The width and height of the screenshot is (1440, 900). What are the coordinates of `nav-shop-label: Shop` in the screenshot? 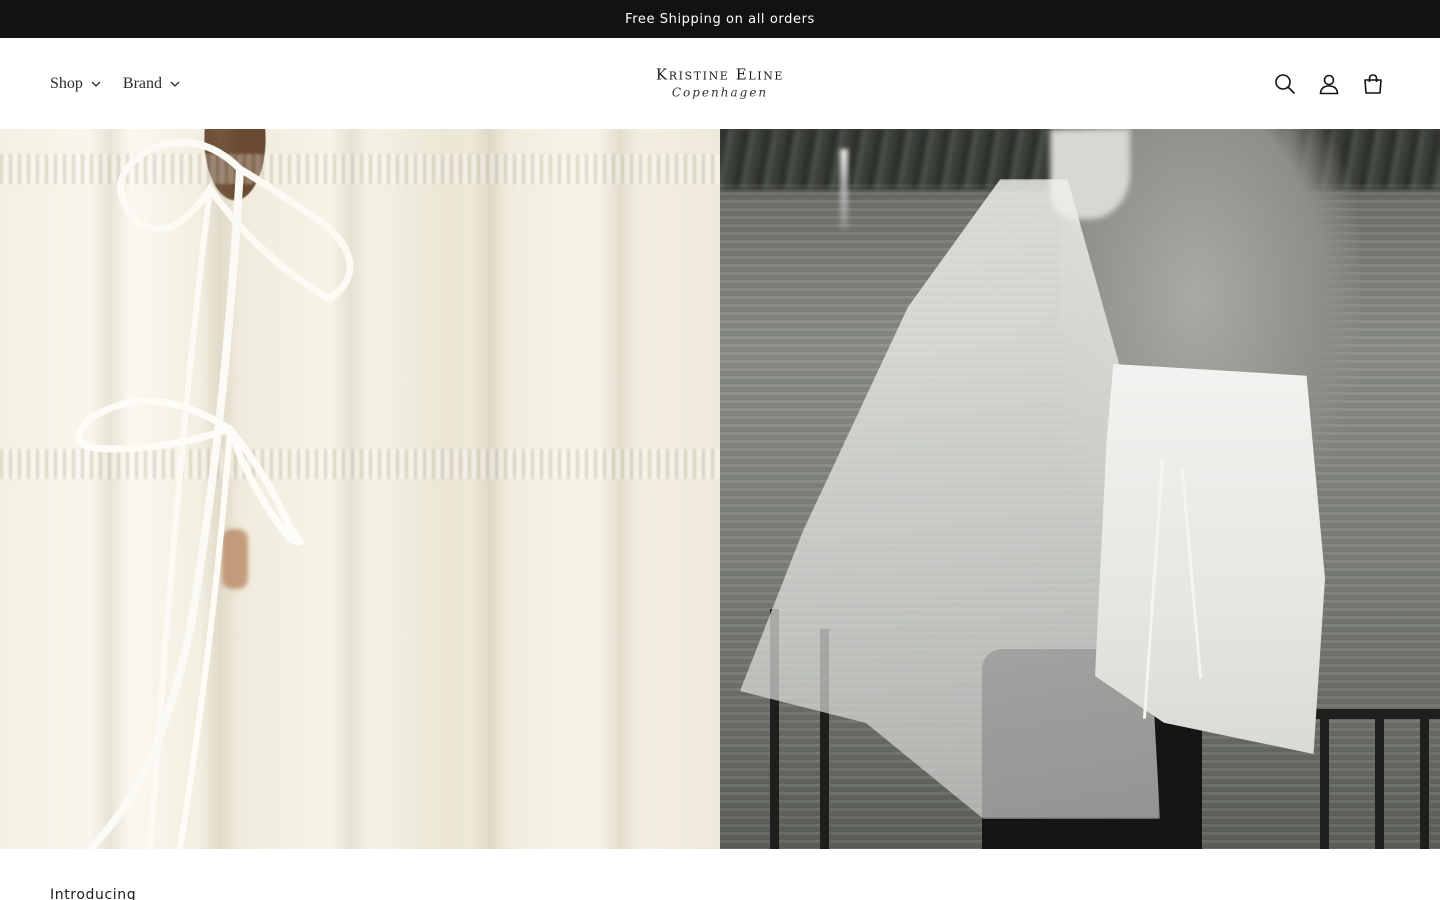 It's located at (66, 83).